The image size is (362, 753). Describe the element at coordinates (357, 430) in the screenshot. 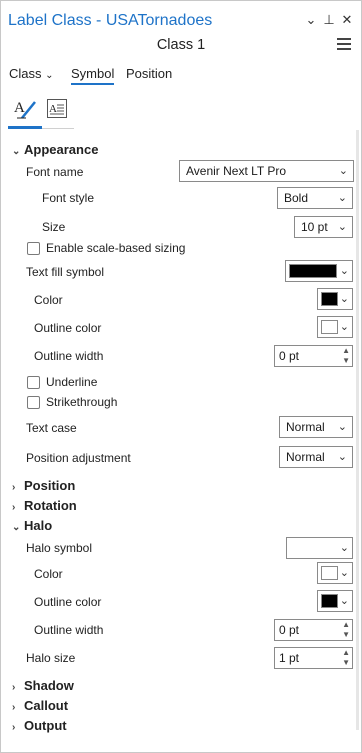

I see `scrollbar` at that location.